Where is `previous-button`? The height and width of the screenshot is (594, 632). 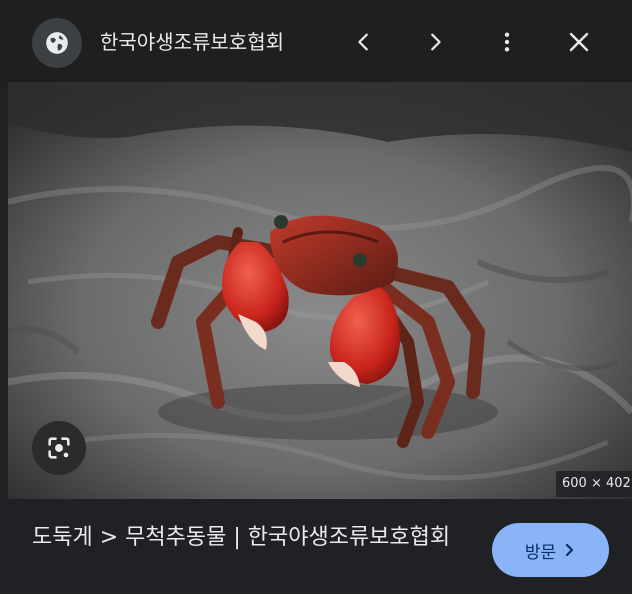 previous-button is located at coordinates (364, 42).